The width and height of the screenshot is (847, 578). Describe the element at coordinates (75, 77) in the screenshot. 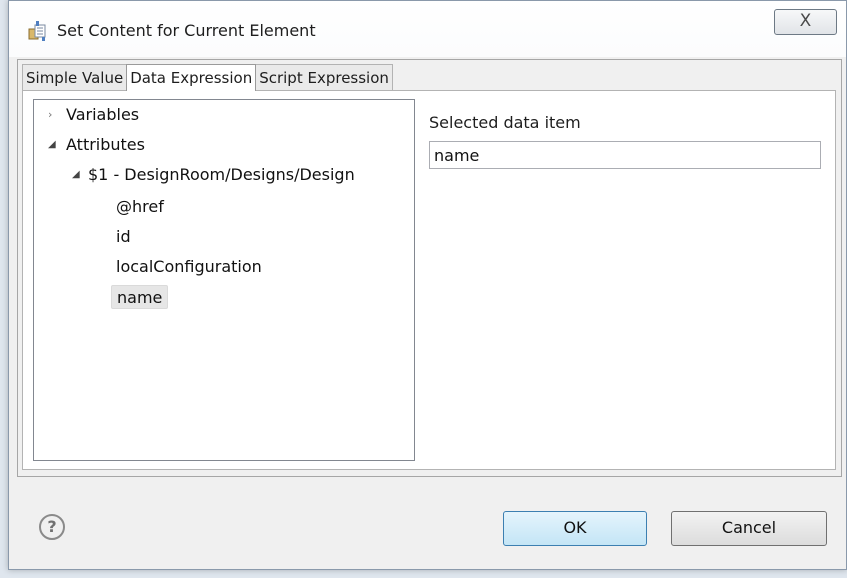

I see `tab-simple-value: Simple Value` at that location.